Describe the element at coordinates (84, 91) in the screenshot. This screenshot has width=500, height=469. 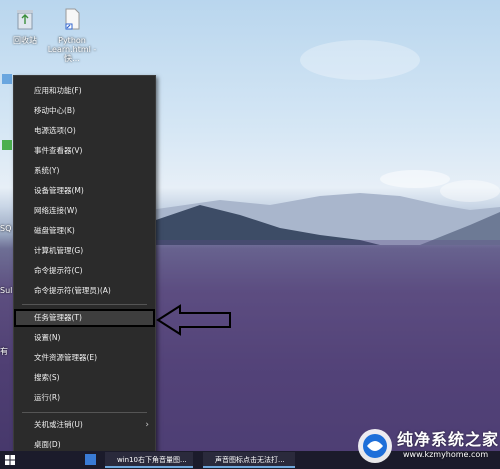
I see `menu-item-apps-and-features: 应用和功能(F)` at that location.